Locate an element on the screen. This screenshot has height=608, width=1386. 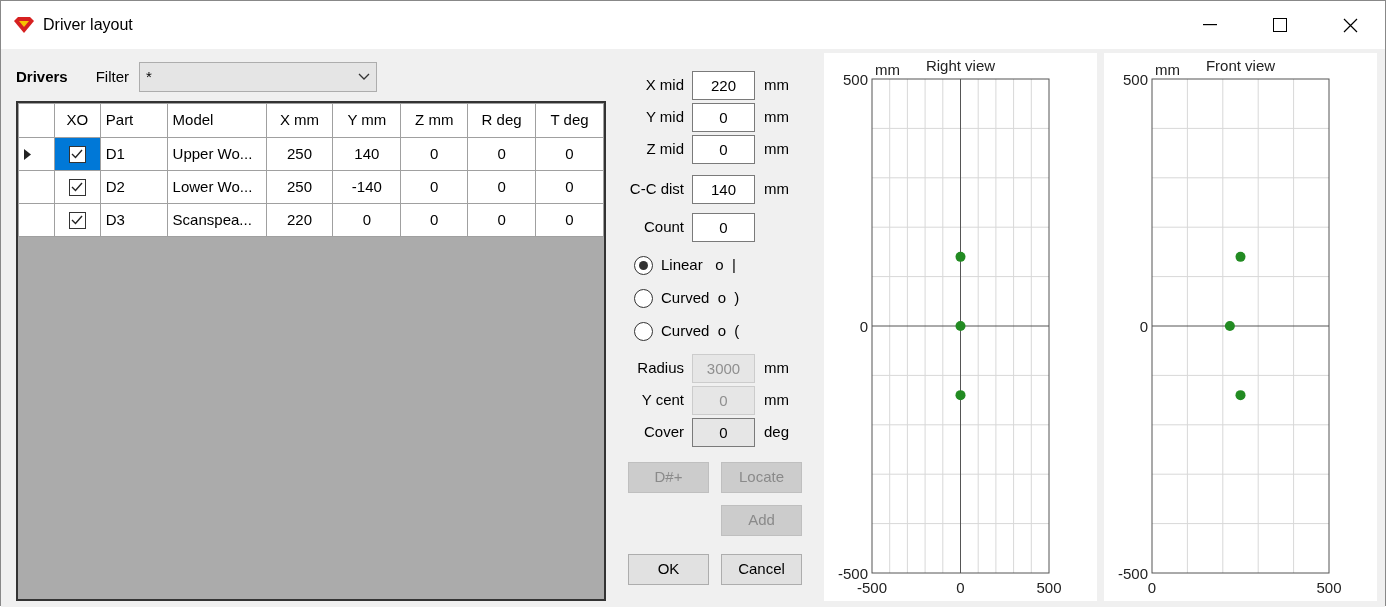
table-cell: 140 is located at coordinates (366, 154).